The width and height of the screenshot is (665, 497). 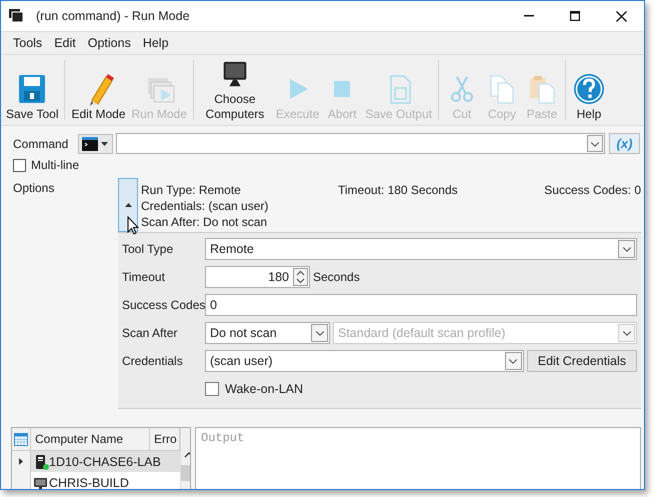 I want to click on checkbox: Wake-on-LAN, so click(x=254, y=389).